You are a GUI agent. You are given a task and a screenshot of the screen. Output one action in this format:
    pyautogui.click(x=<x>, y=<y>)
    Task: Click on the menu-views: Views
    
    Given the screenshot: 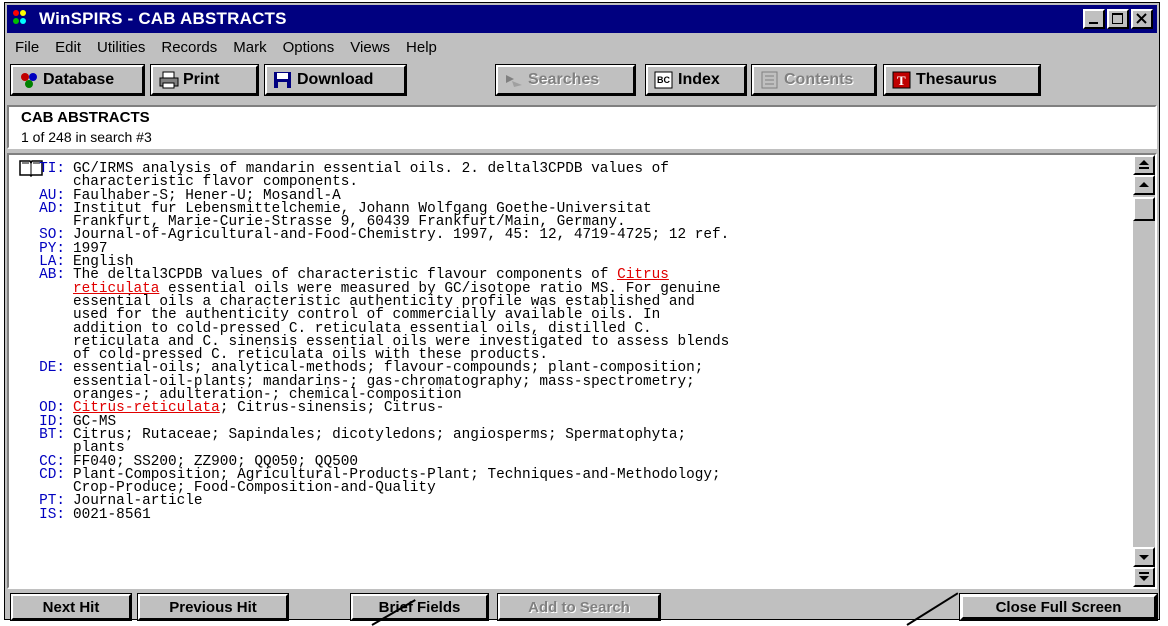 What is the action you would take?
    pyautogui.click(x=370, y=47)
    